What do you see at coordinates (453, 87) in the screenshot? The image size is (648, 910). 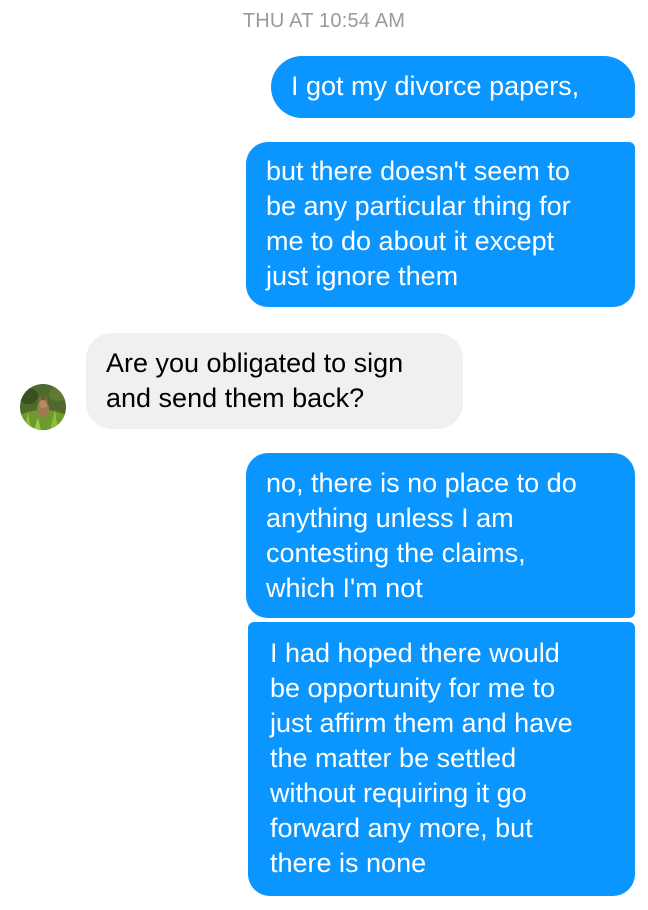 I see `sent-message-bubble: I got my divorce papers,` at bounding box center [453, 87].